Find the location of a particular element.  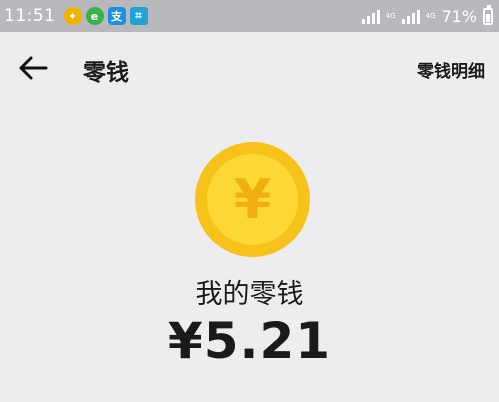

network-type-2: 4G is located at coordinates (430, 16).